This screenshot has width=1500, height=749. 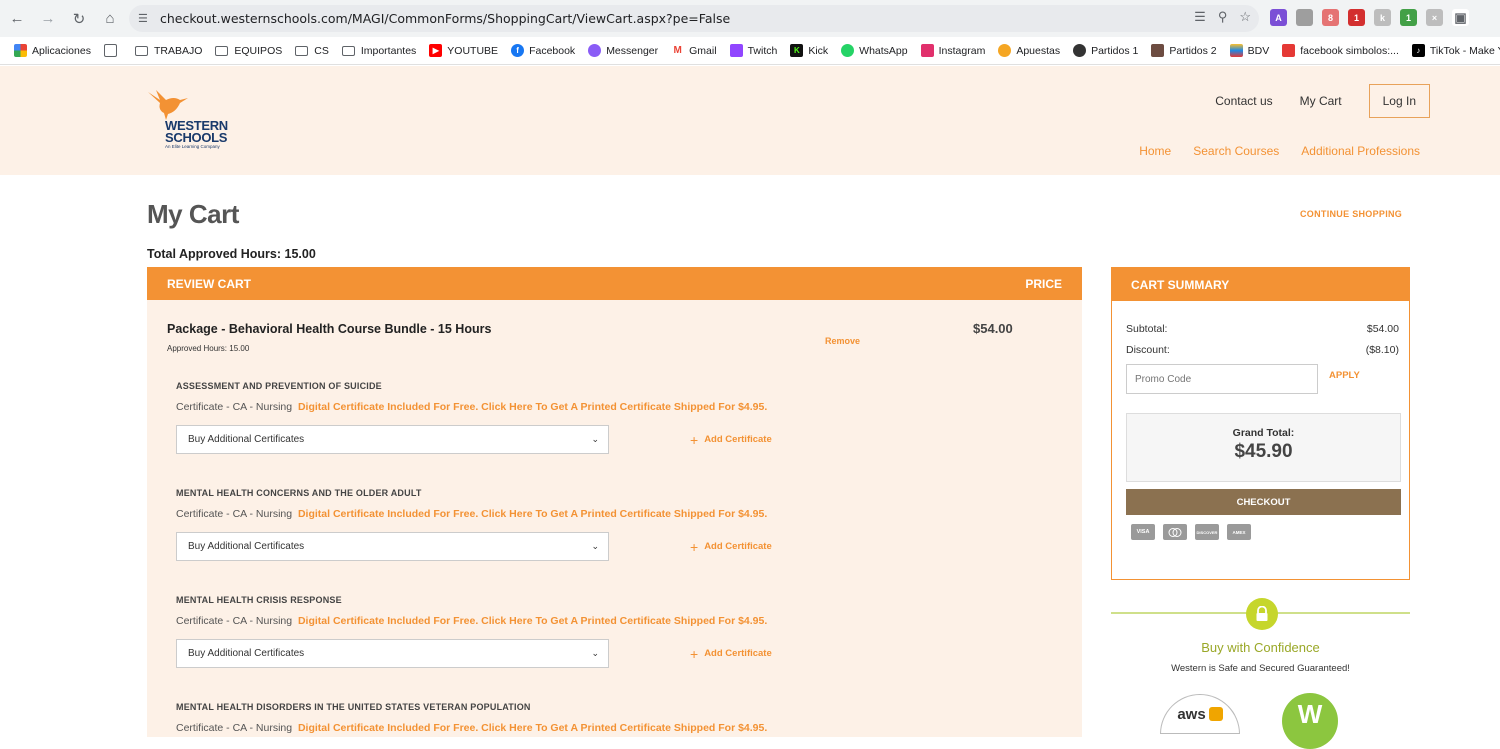 I want to click on site-info-icon: ☰, so click(x=145, y=18).